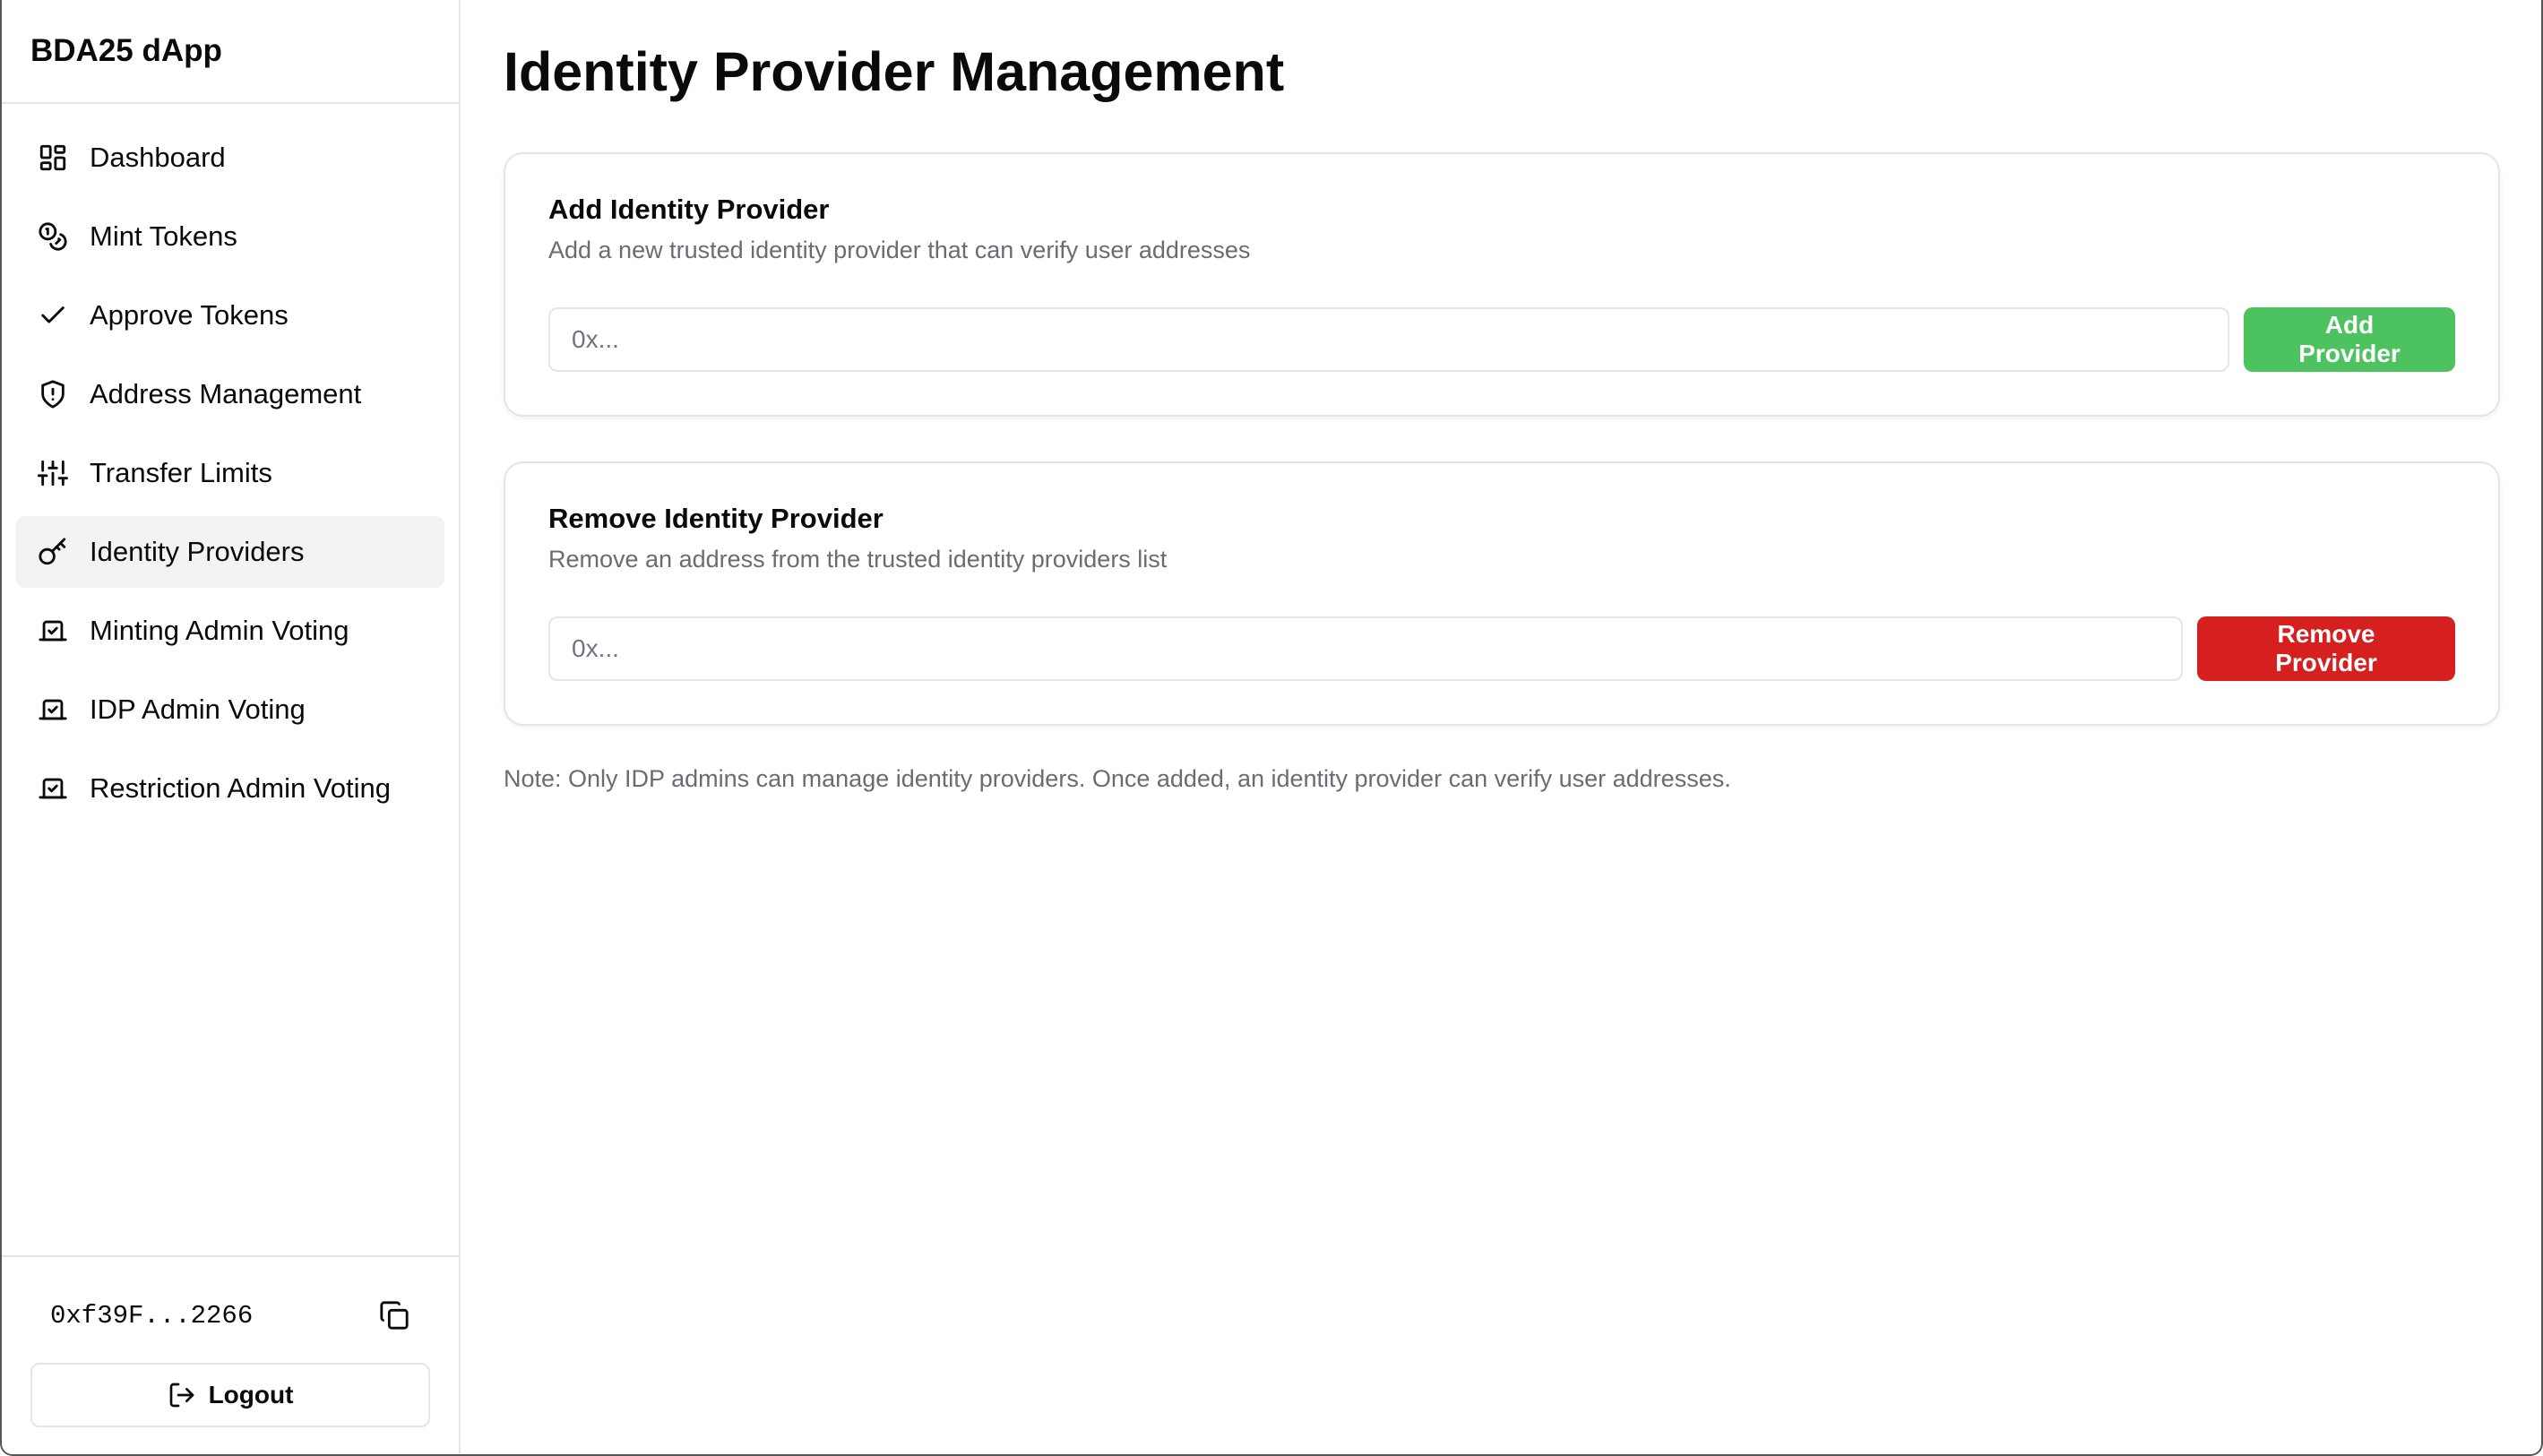 Image resolution: width=2543 pixels, height=1456 pixels. Describe the element at coordinates (230, 158) in the screenshot. I see `sidebar-item-dashboard: Dashboard` at that location.